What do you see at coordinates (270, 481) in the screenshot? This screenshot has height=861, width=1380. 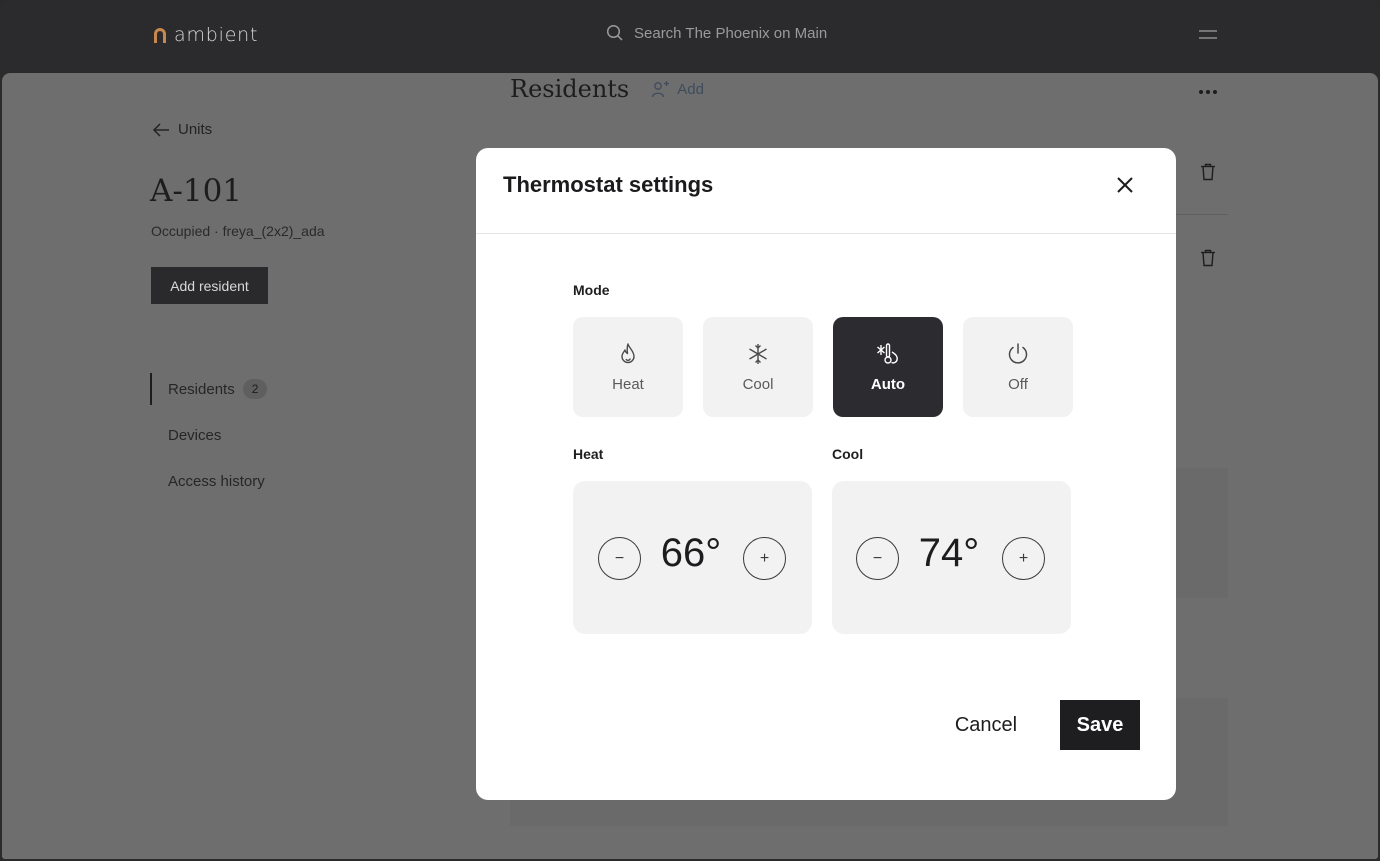 I see `sidebar-item-access-history: Access history` at bounding box center [270, 481].